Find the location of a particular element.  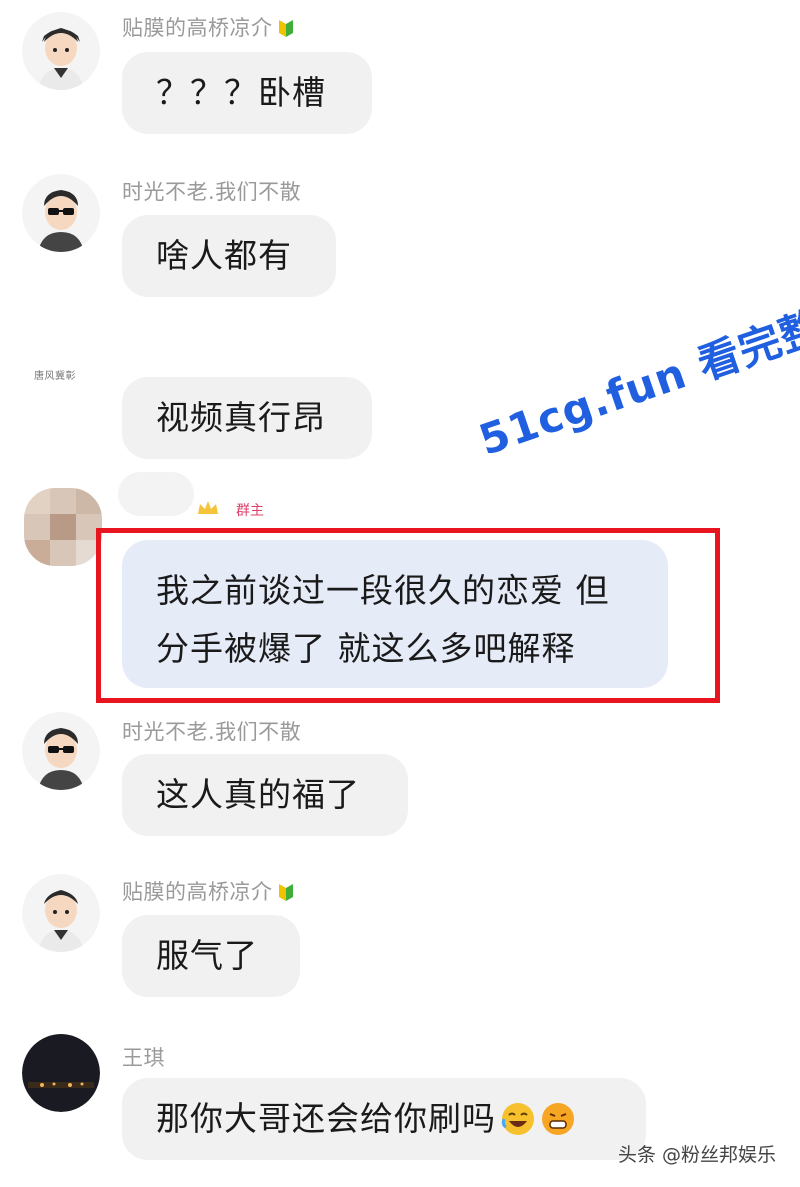

source-credit: 头条 @粉丝邦娱乐 is located at coordinates (696, 1155).